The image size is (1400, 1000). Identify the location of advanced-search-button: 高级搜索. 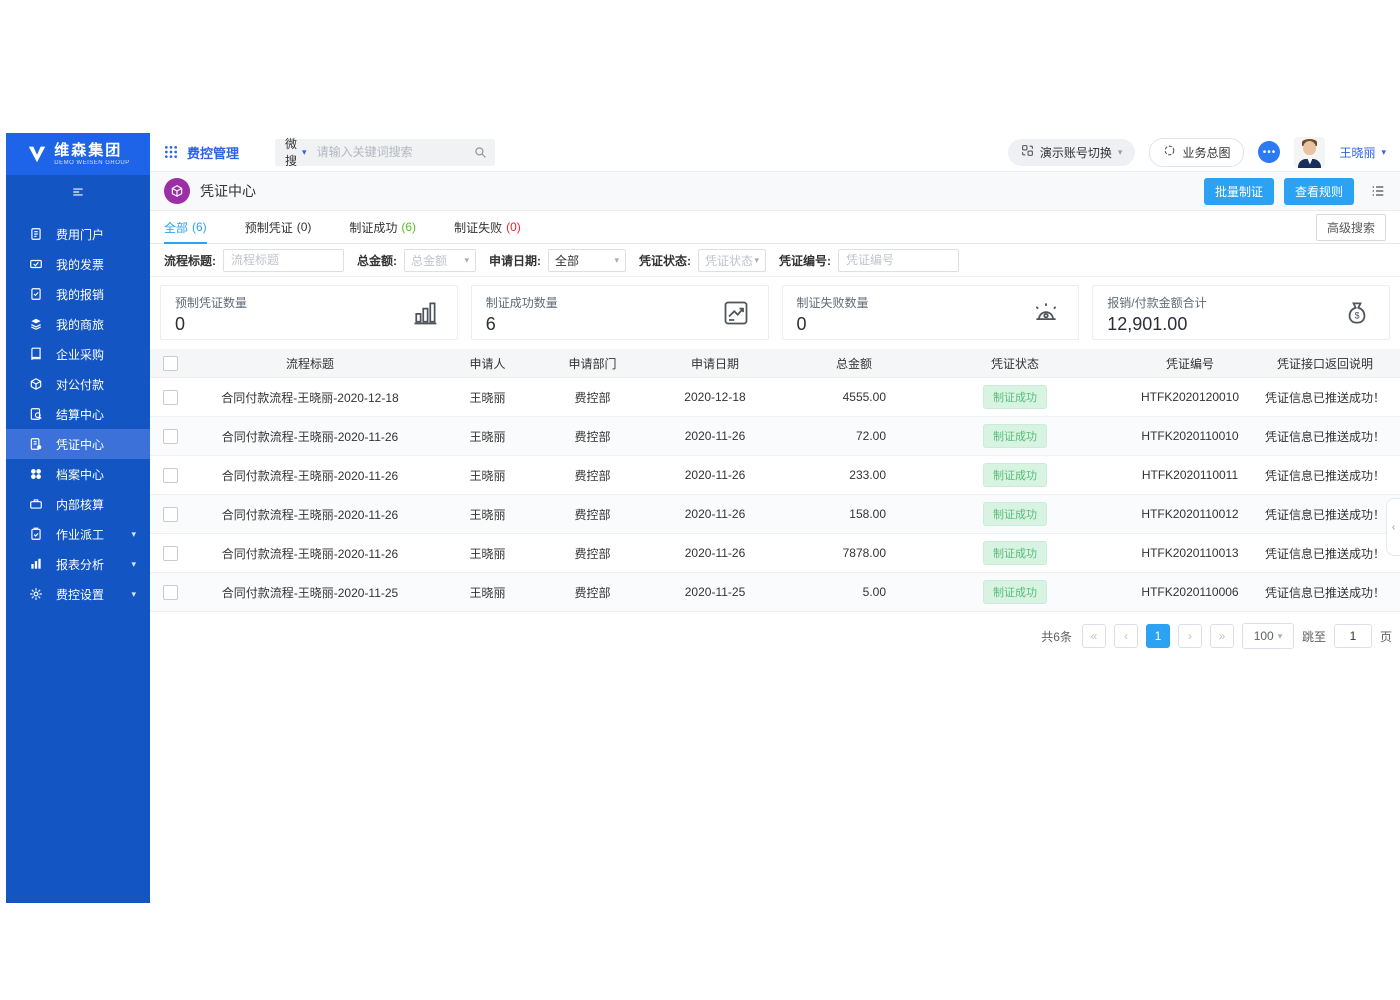
(1350, 227).